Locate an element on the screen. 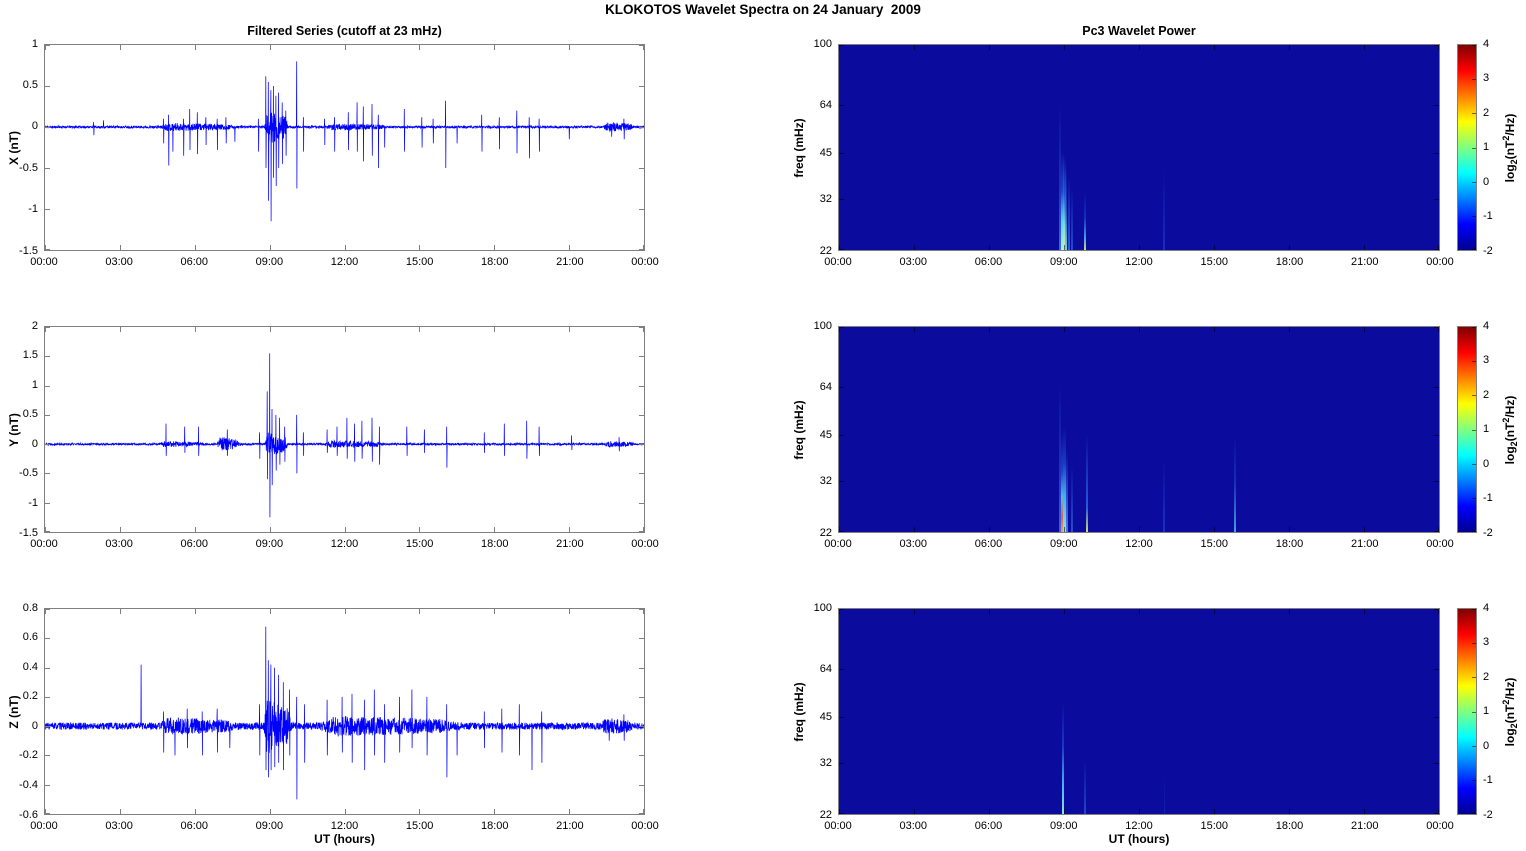  y-tick-label: 45 is located at coordinates (825, 434).